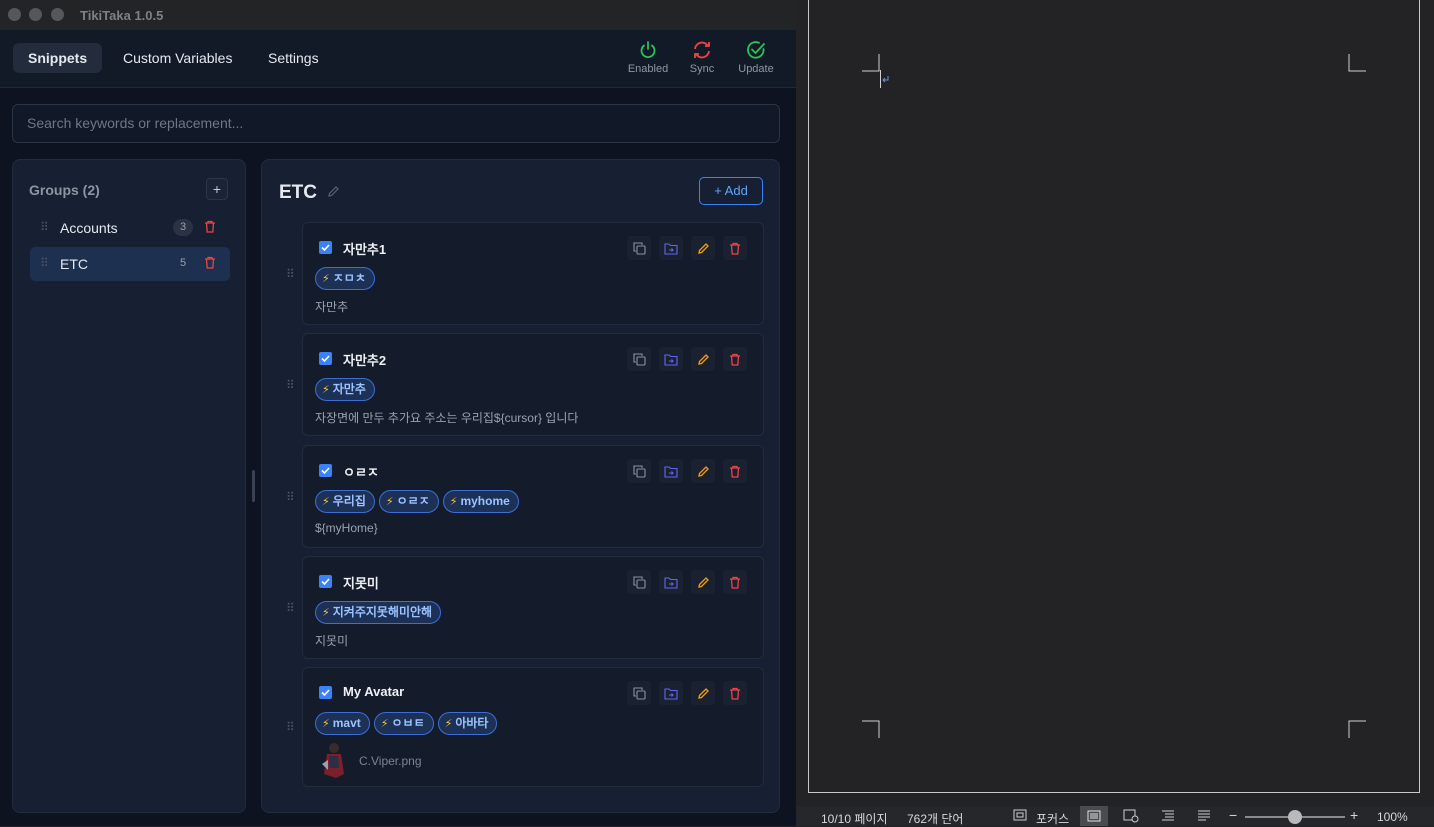 This screenshot has height=827, width=1434. Describe the element at coordinates (854, 818) in the screenshot. I see `page-count: 10/10 페이지` at that location.